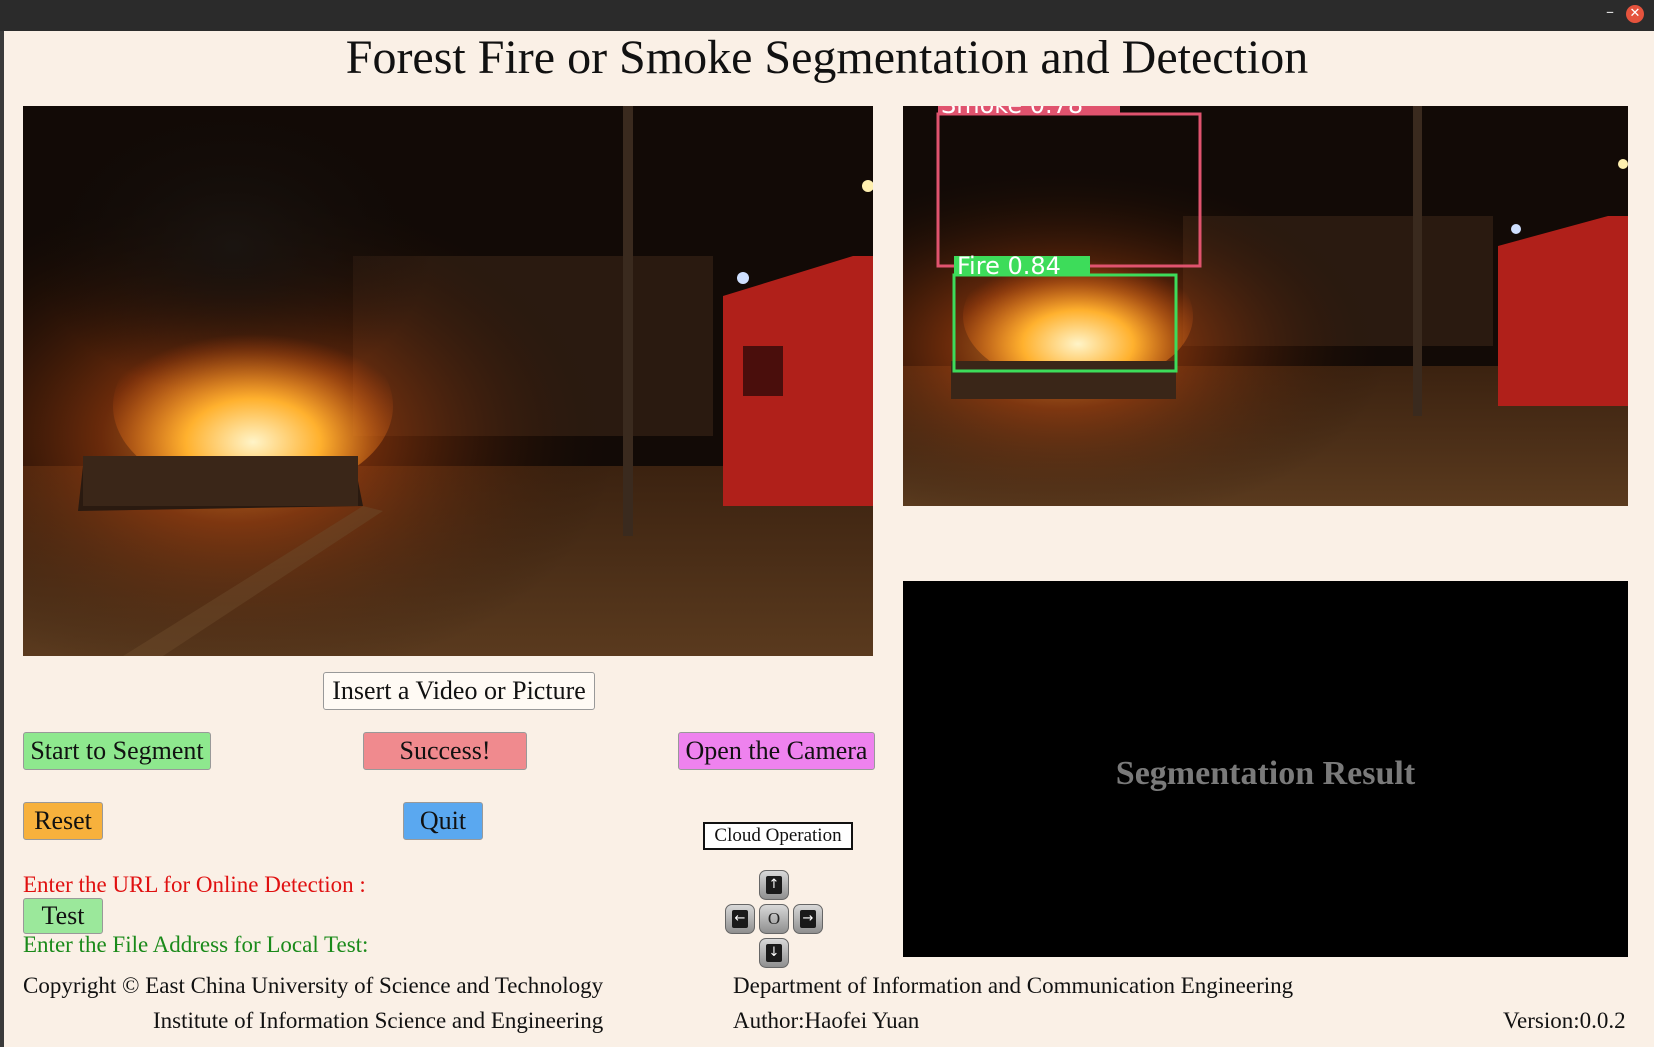 The width and height of the screenshot is (1654, 1047). I want to click on dpad-center-label: O, so click(774, 918).